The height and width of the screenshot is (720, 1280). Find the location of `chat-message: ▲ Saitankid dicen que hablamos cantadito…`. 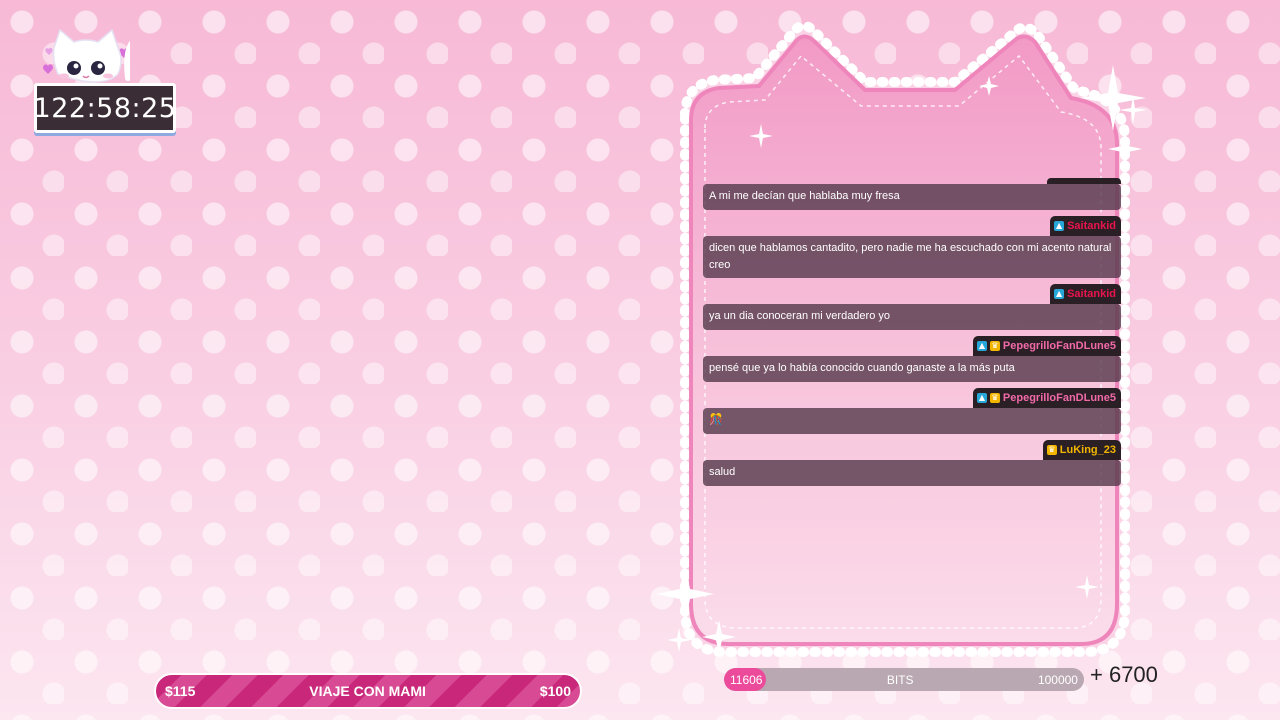

chat-message: ▲ Saitankid dicen que hablamos cantadito… is located at coordinates (912, 247).